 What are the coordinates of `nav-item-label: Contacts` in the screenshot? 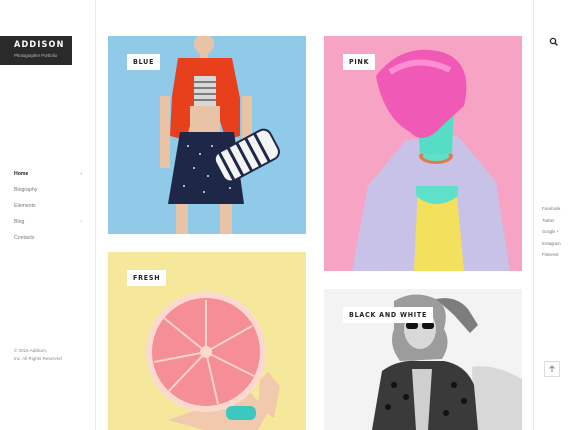 It's located at (24, 238).